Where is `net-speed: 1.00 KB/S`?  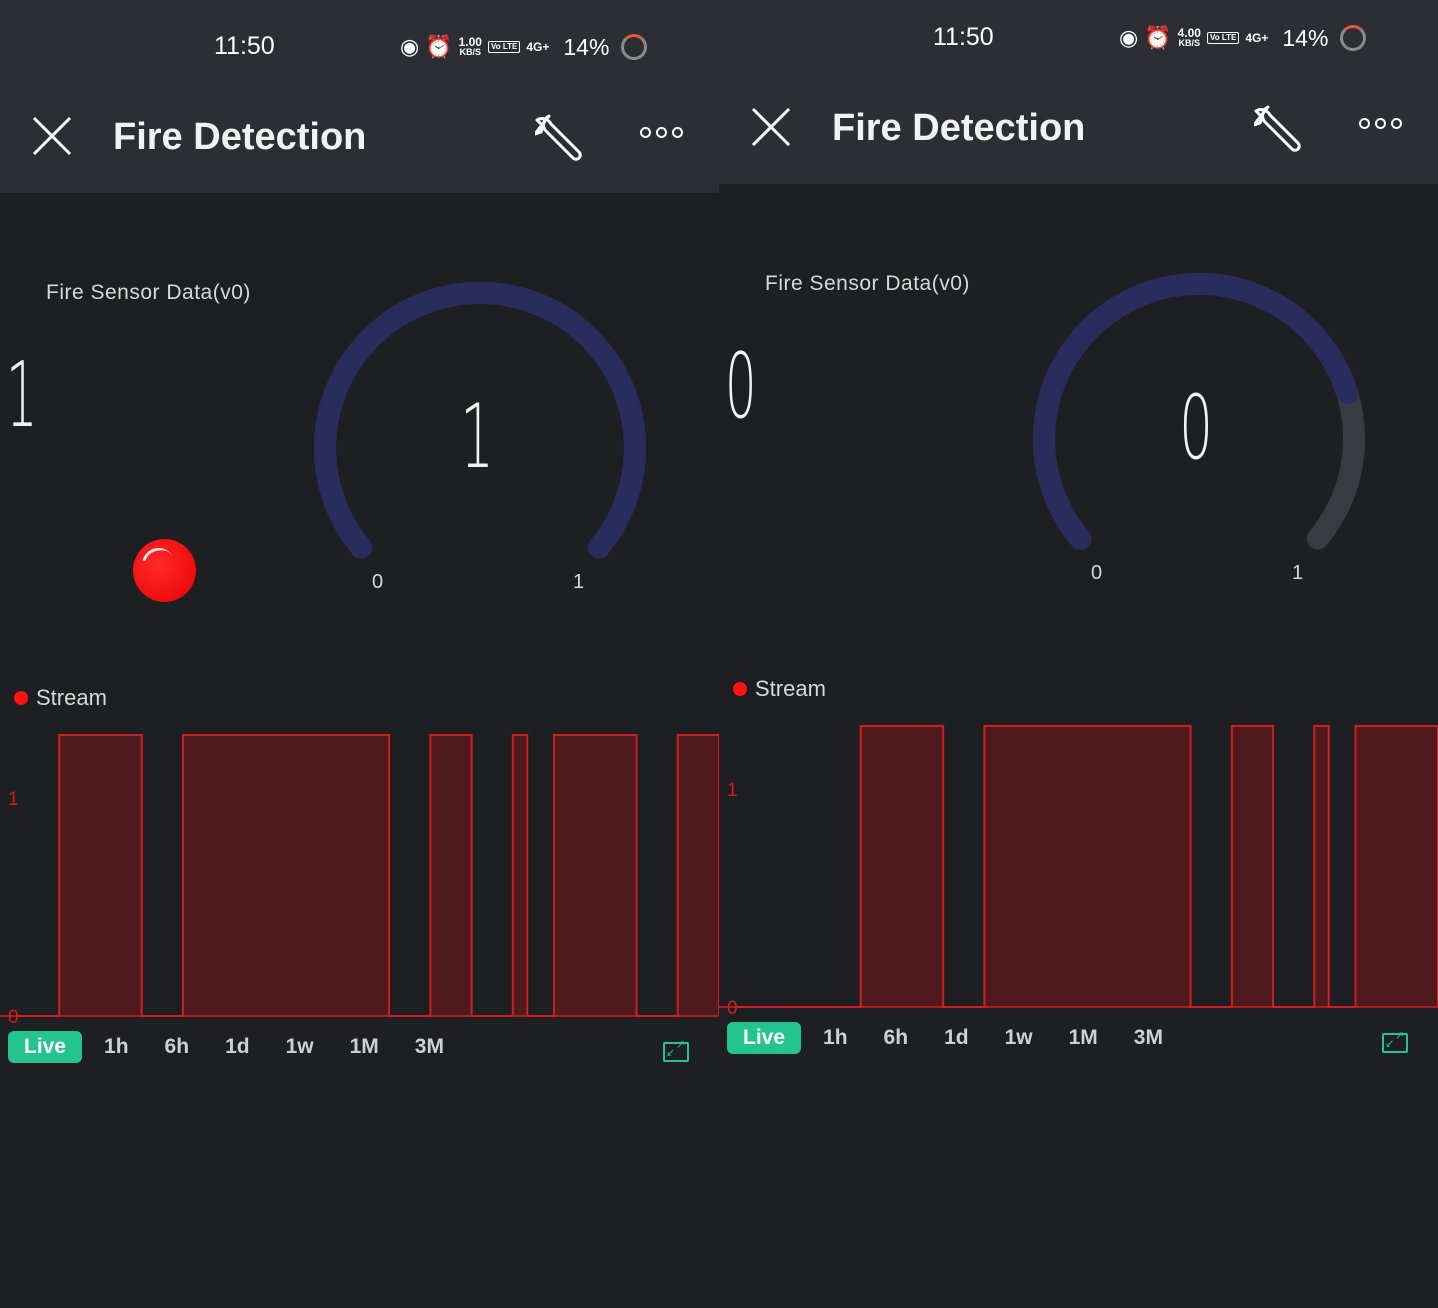
net-speed: 1.00 KB/S is located at coordinates (470, 46).